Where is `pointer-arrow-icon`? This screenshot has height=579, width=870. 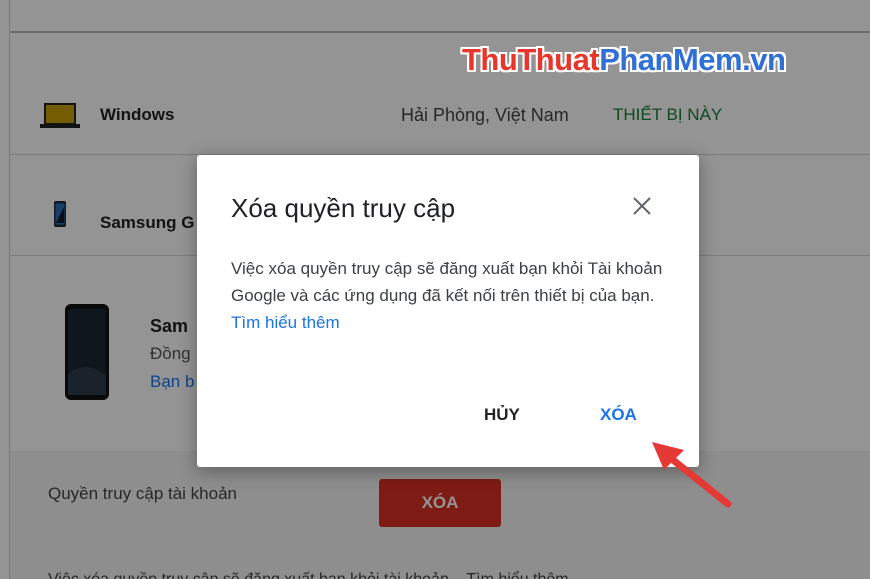
pointer-arrow-icon is located at coordinates (692, 475).